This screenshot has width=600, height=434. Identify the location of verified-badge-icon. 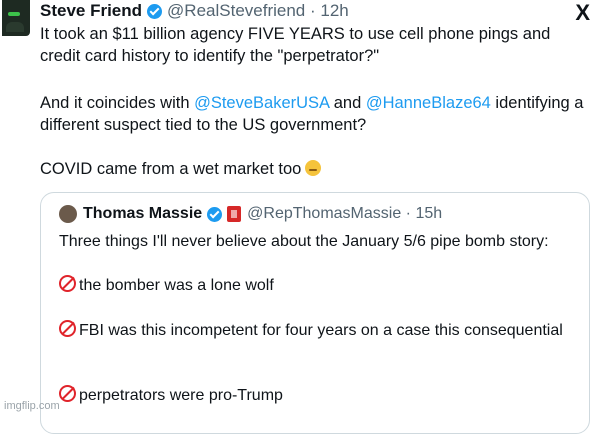
(155, 11).